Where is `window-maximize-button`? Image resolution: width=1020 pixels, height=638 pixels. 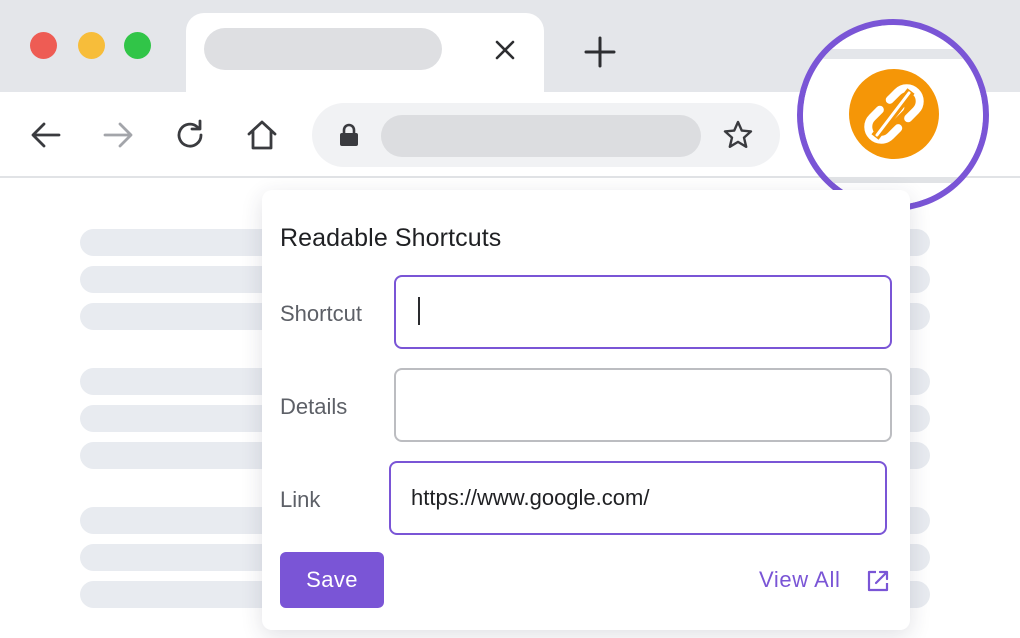 window-maximize-button is located at coordinates (137, 45).